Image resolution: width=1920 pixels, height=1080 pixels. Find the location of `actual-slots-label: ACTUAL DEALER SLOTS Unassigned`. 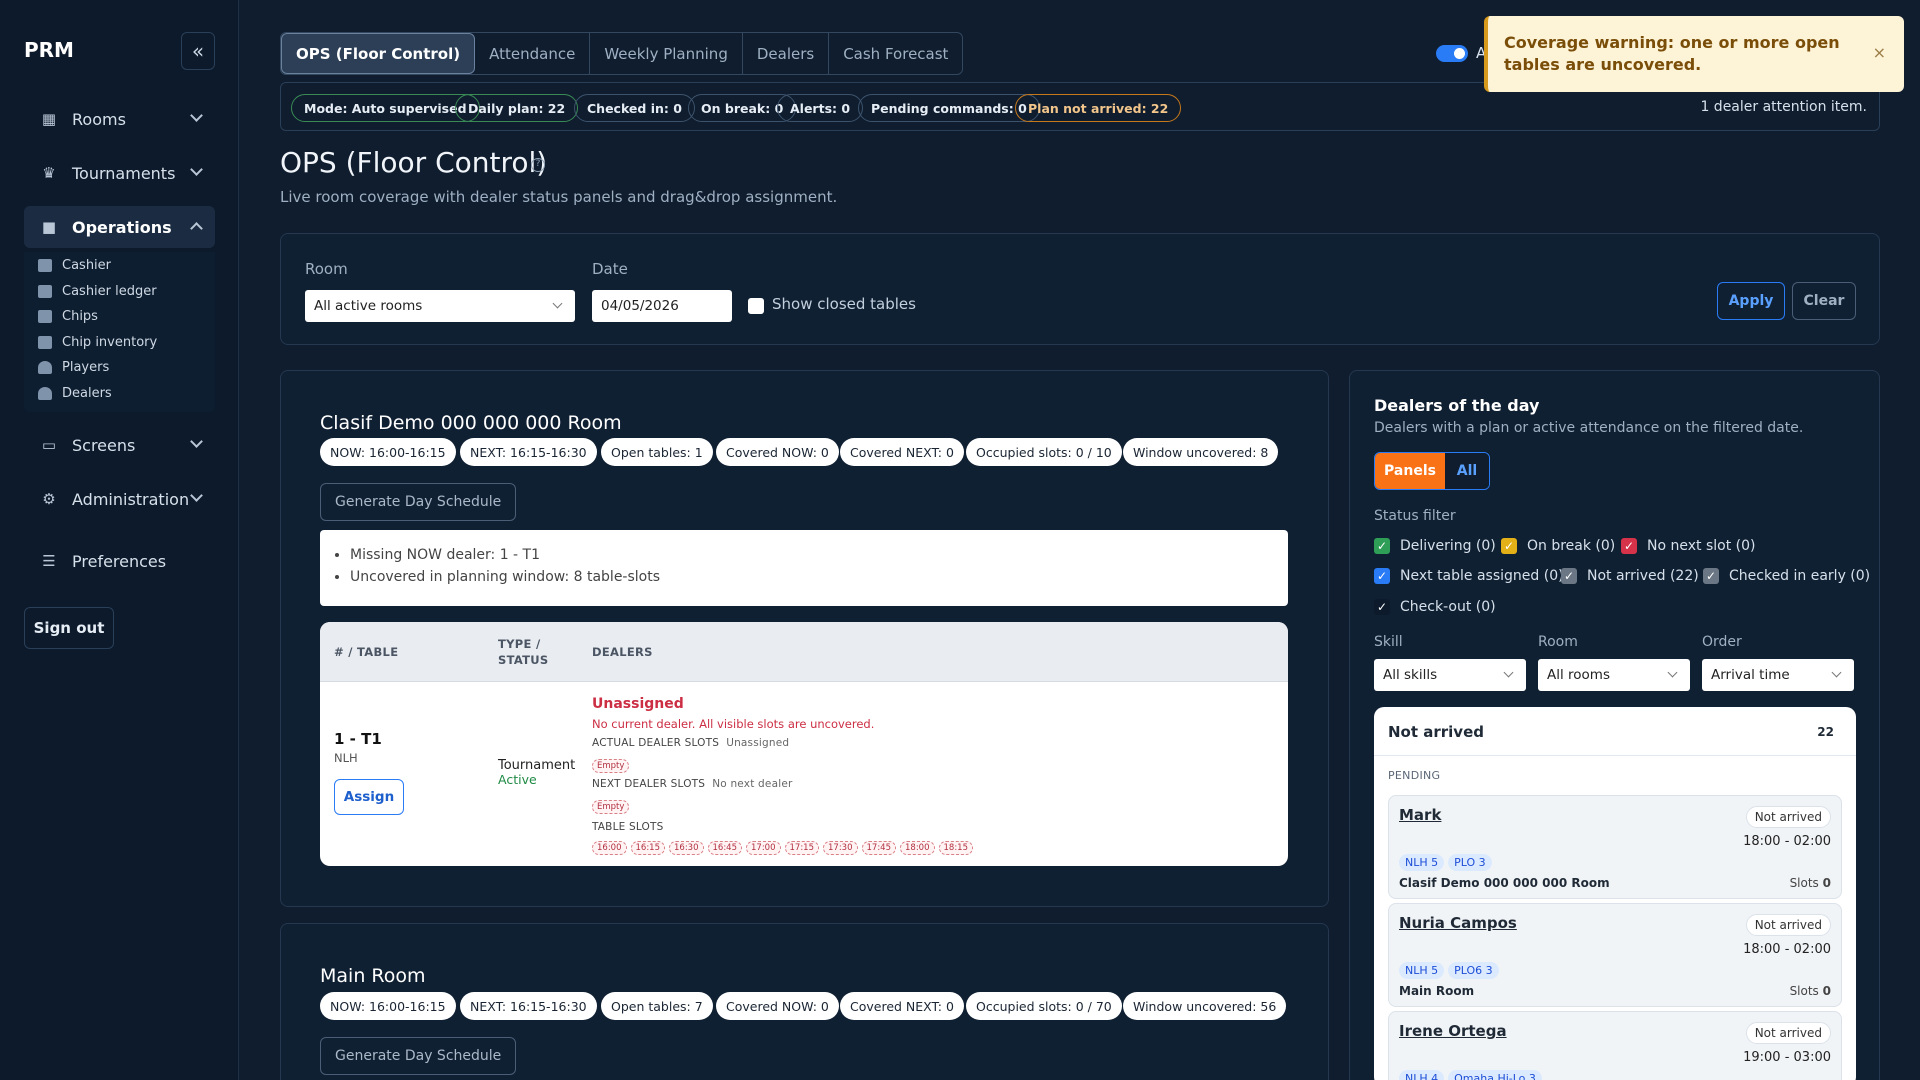

actual-slots-label: ACTUAL DEALER SLOTS Unassigned is located at coordinates (690, 743).